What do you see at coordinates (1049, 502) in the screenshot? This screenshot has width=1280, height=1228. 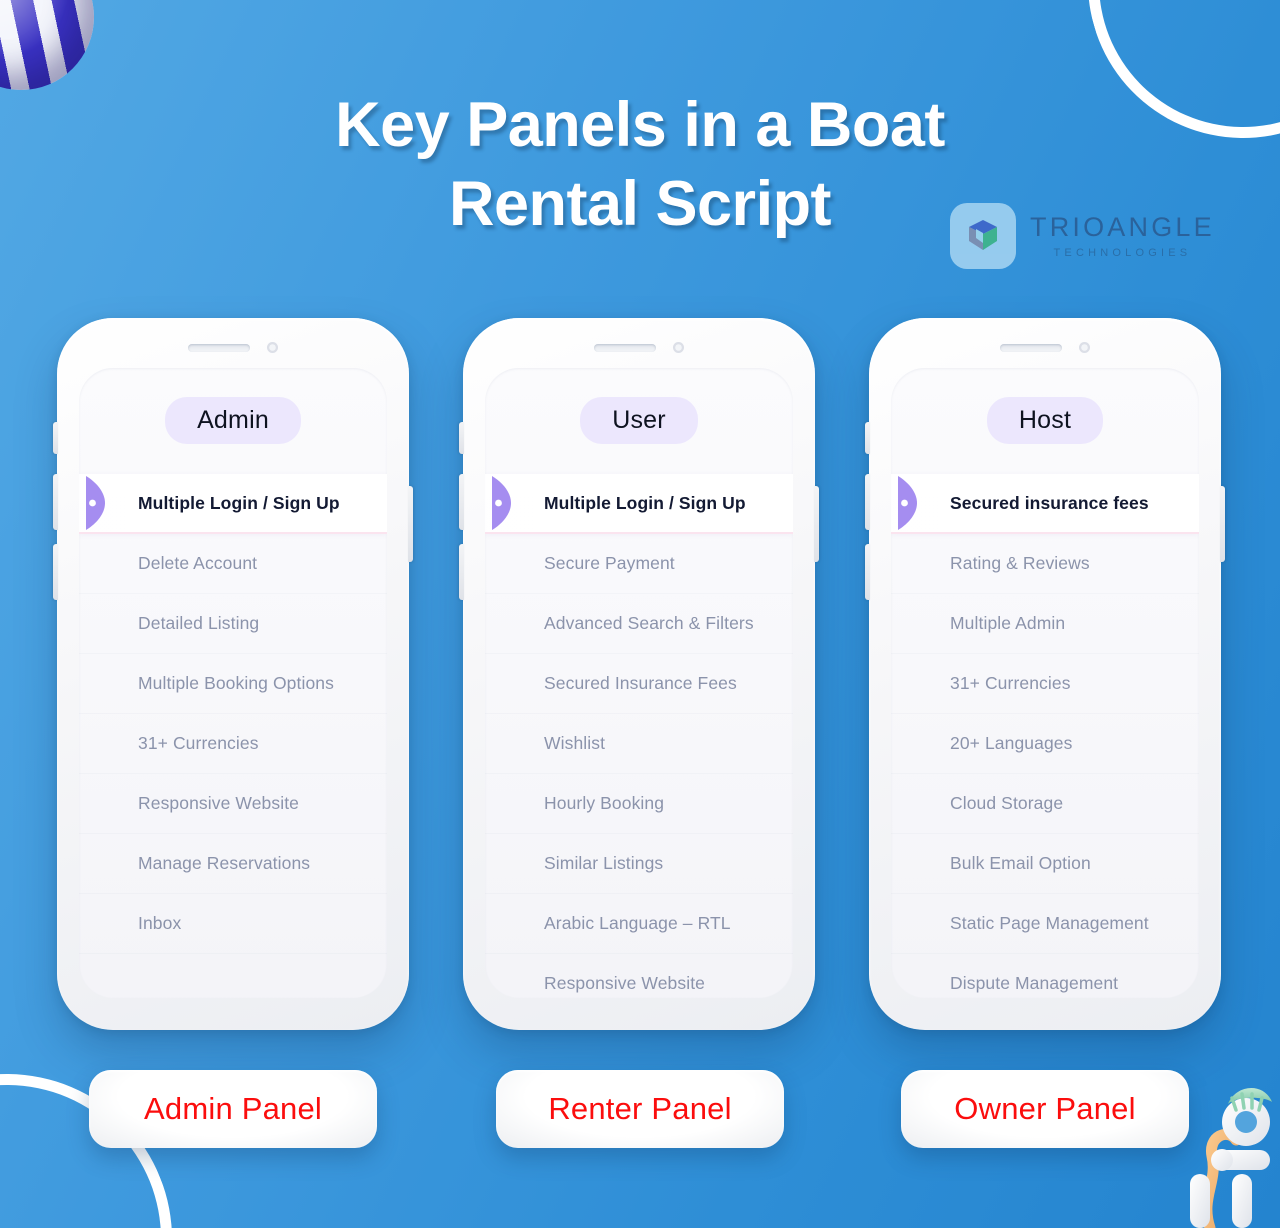 I see `feature-label: Secured insurance fees` at bounding box center [1049, 502].